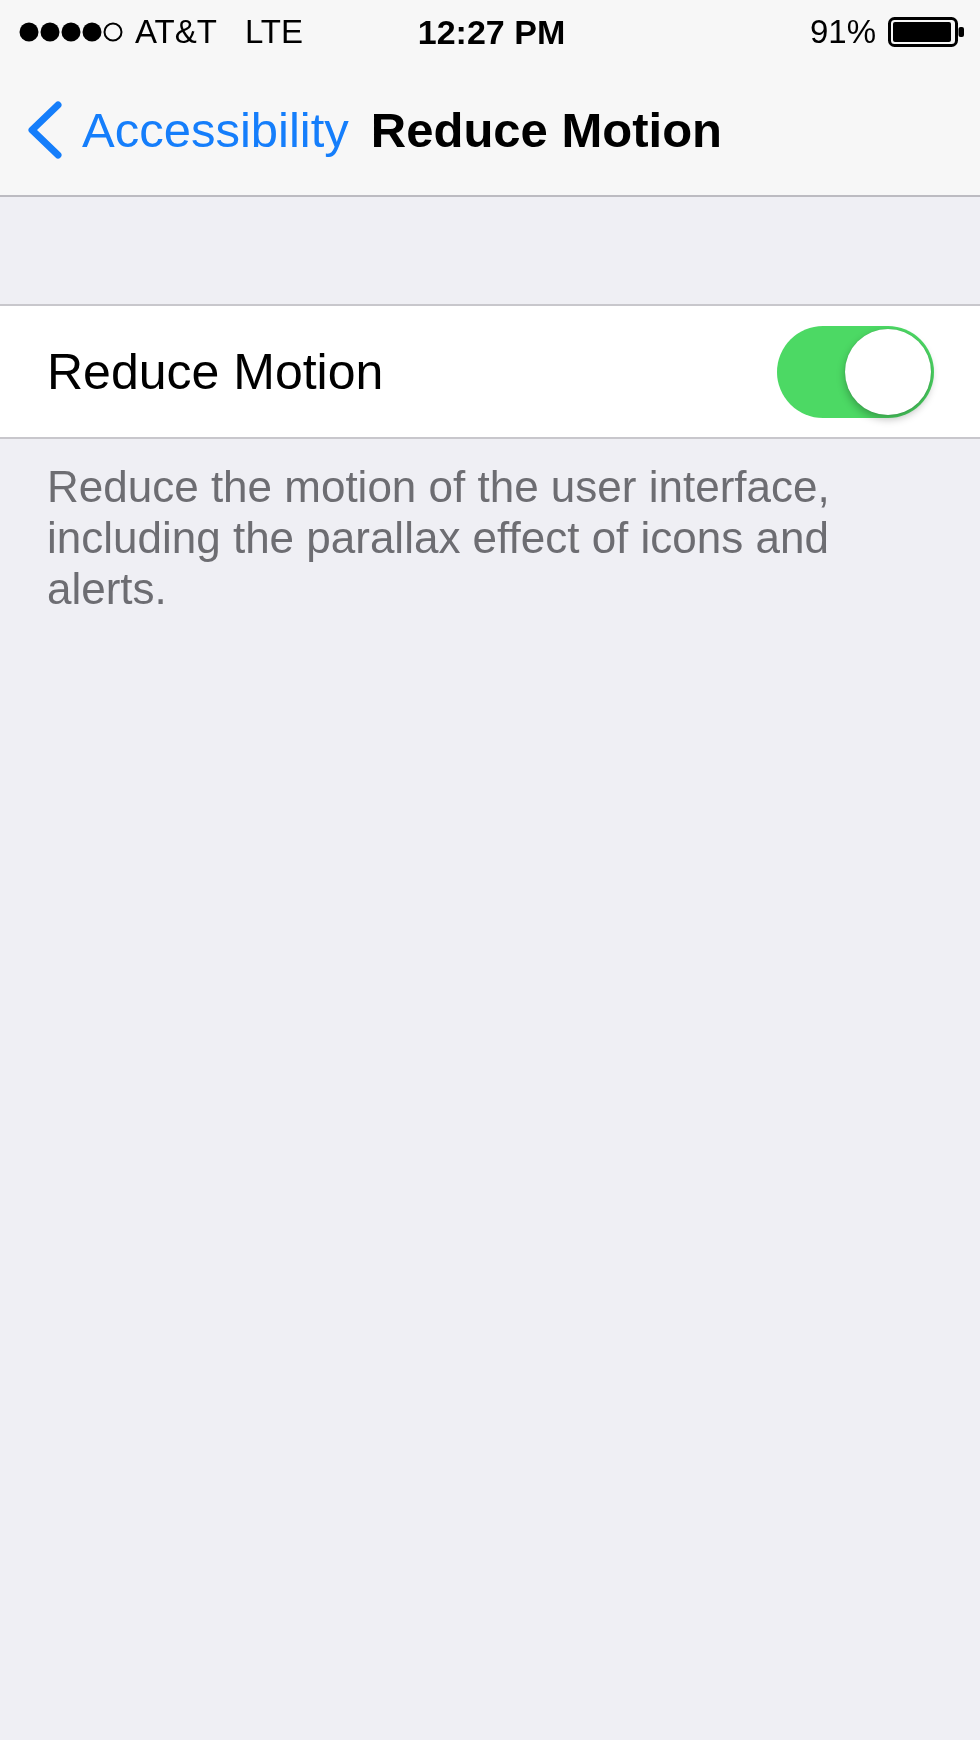 Image resolution: width=980 pixels, height=1740 pixels. I want to click on setting-label: Reduce Motion, so click(215, 371).